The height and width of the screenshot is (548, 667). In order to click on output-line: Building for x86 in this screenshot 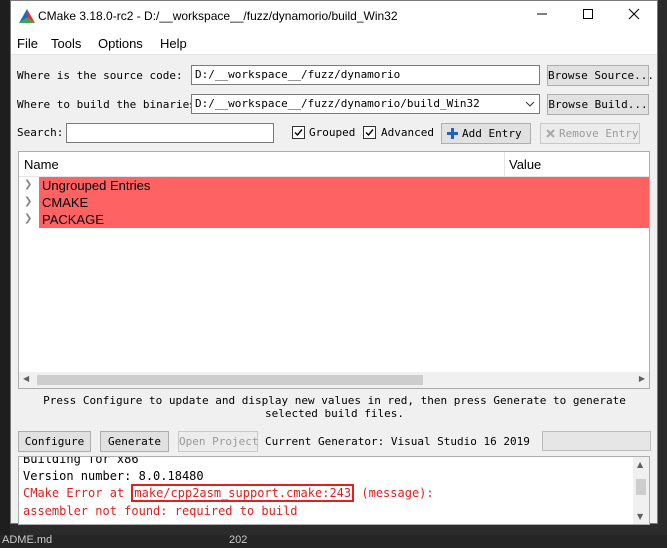, I will do `click(81, 461)`.